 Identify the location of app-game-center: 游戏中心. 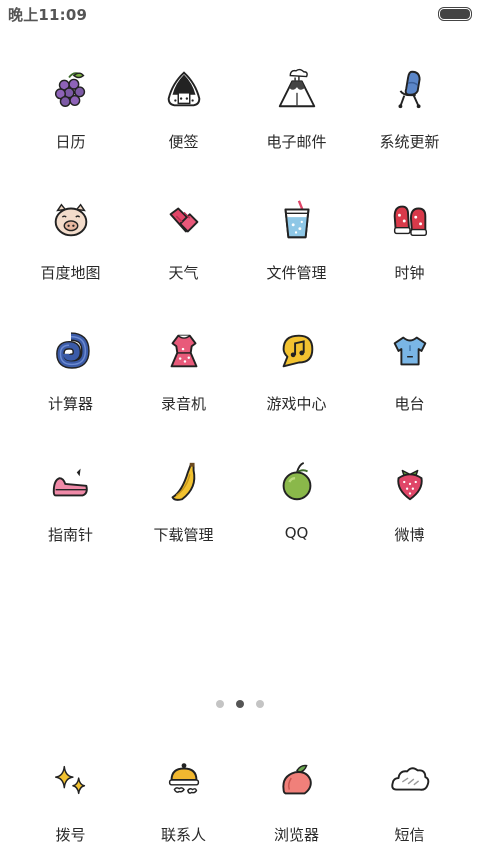
(296, 377).